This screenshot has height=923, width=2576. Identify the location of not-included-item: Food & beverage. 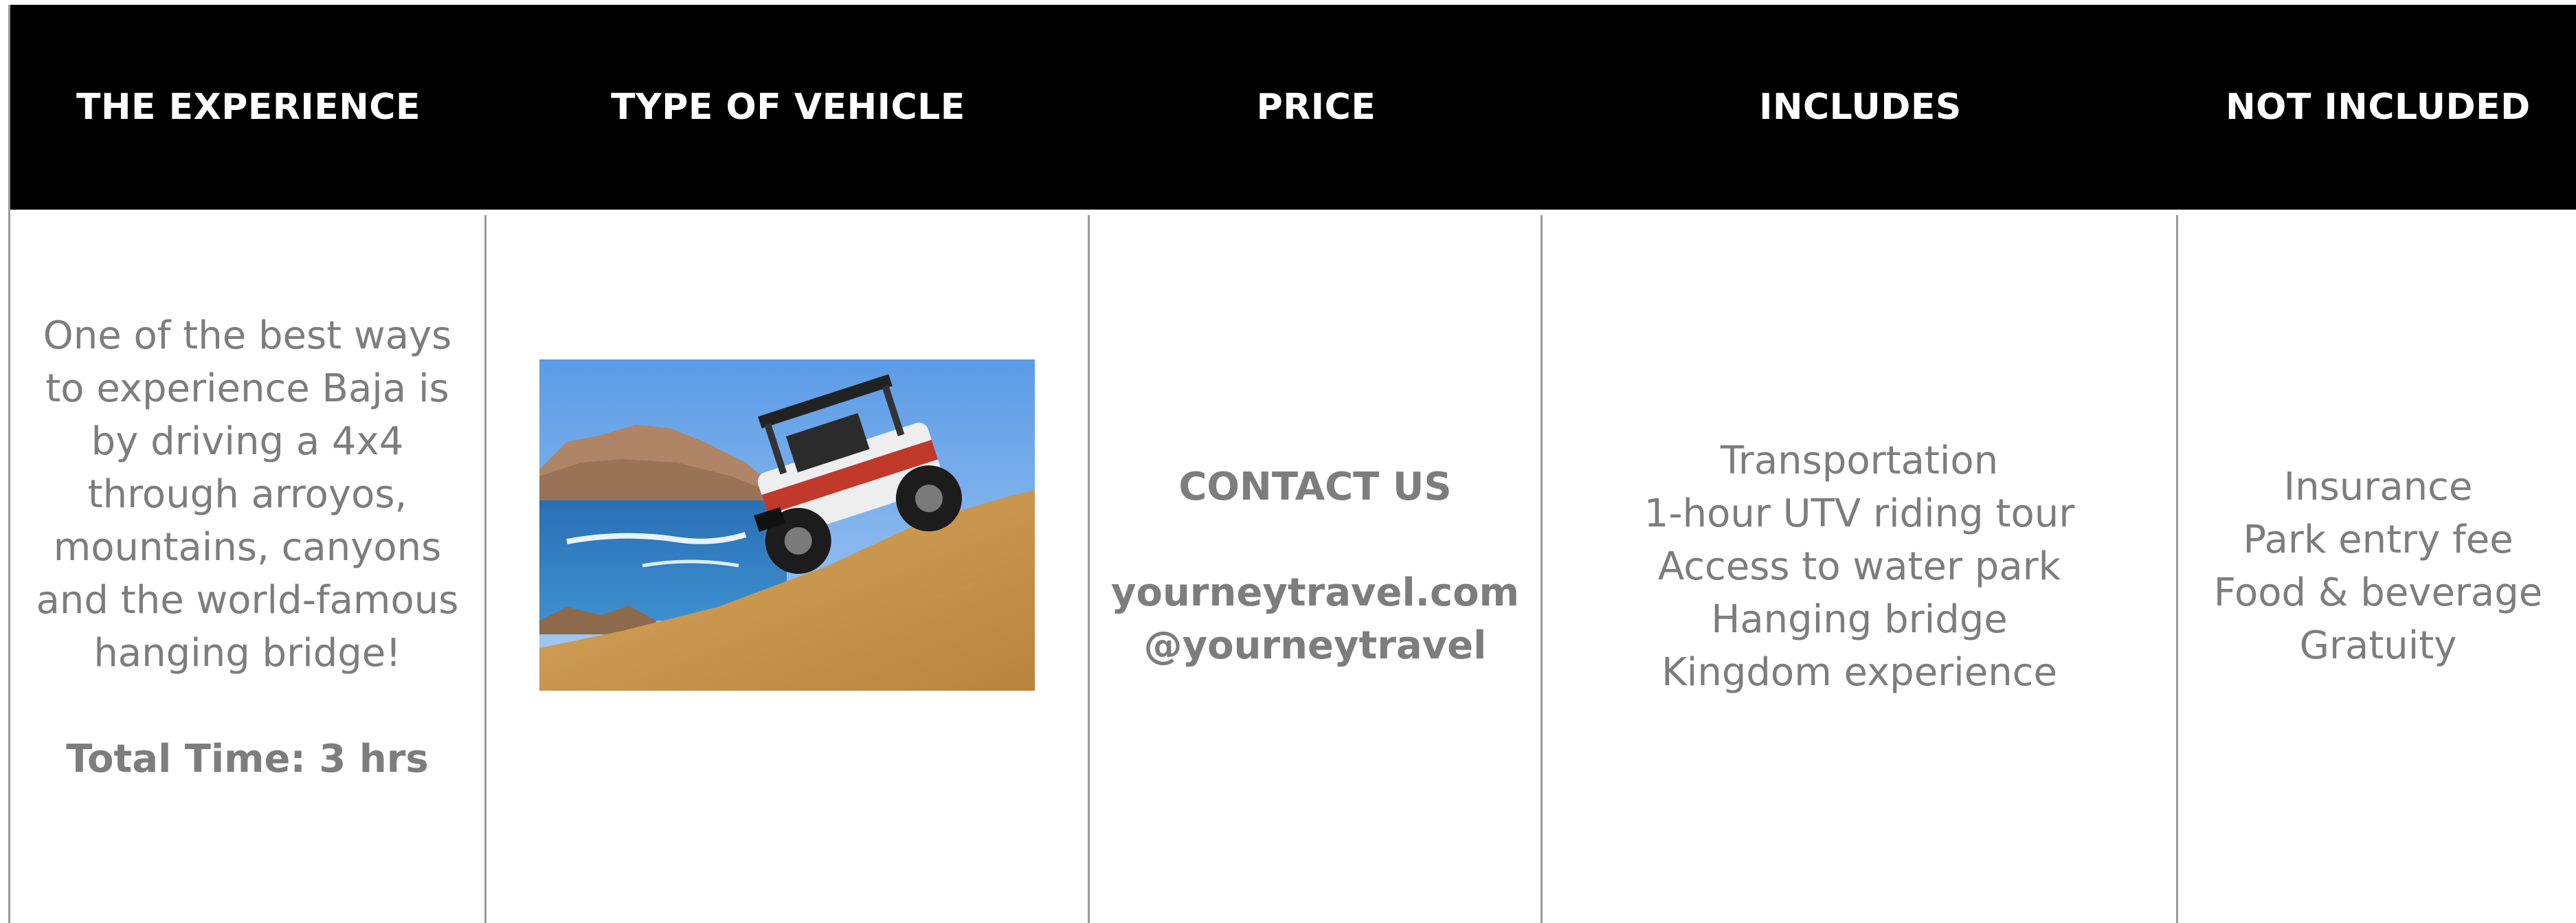
(2378, 592).